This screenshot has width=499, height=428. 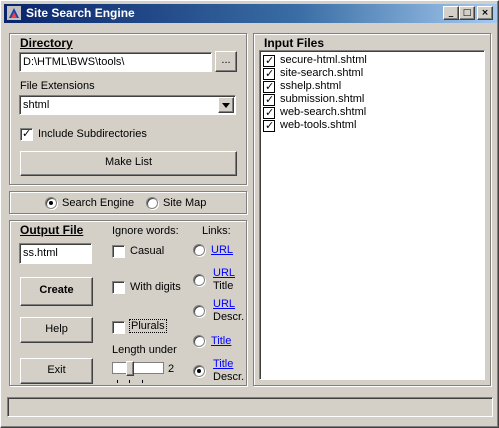 What do you see at coordinates (216, 231) in the screenshot?
I see `links-label: Links:` at bounding box center [216, 231].